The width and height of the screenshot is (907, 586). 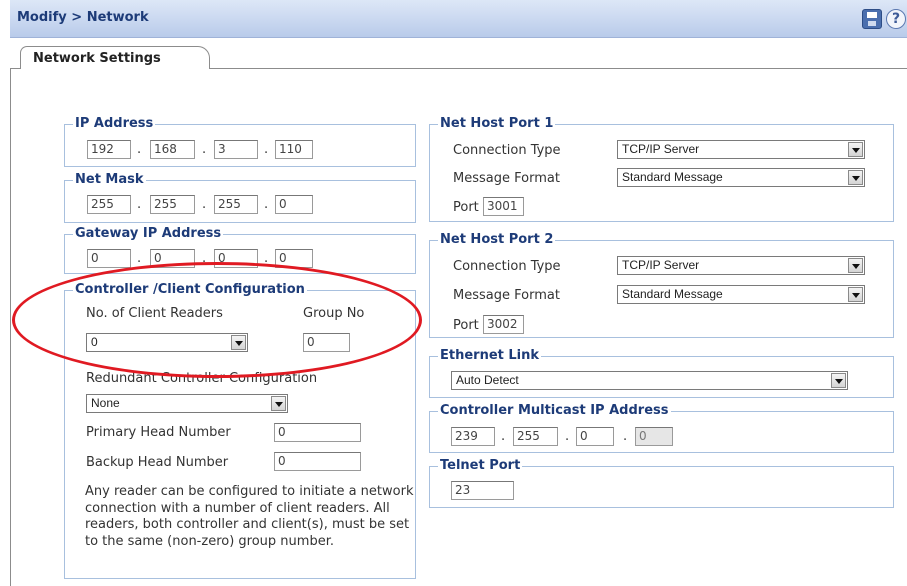 I want to click on port-field-2: 3002, so click(x=503, y=324).